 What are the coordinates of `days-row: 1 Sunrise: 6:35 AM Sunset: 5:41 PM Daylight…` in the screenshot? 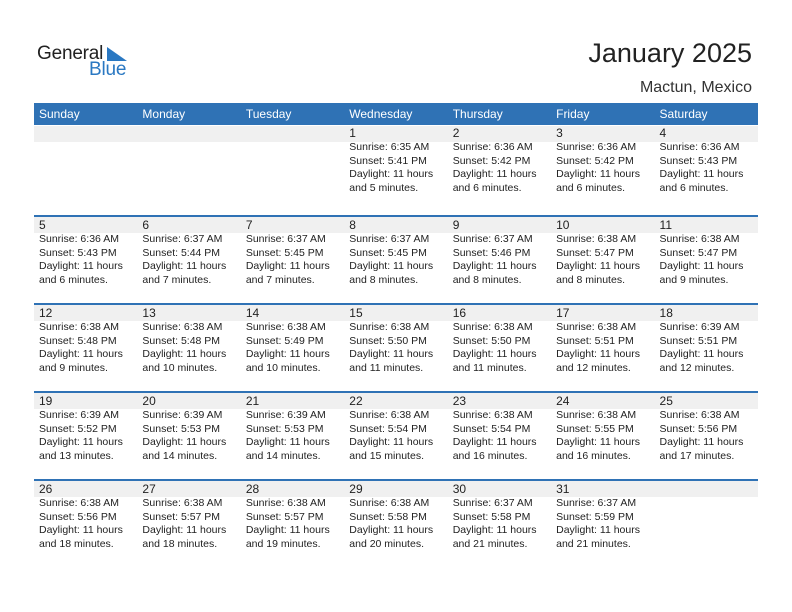 It's located at (396, 160).